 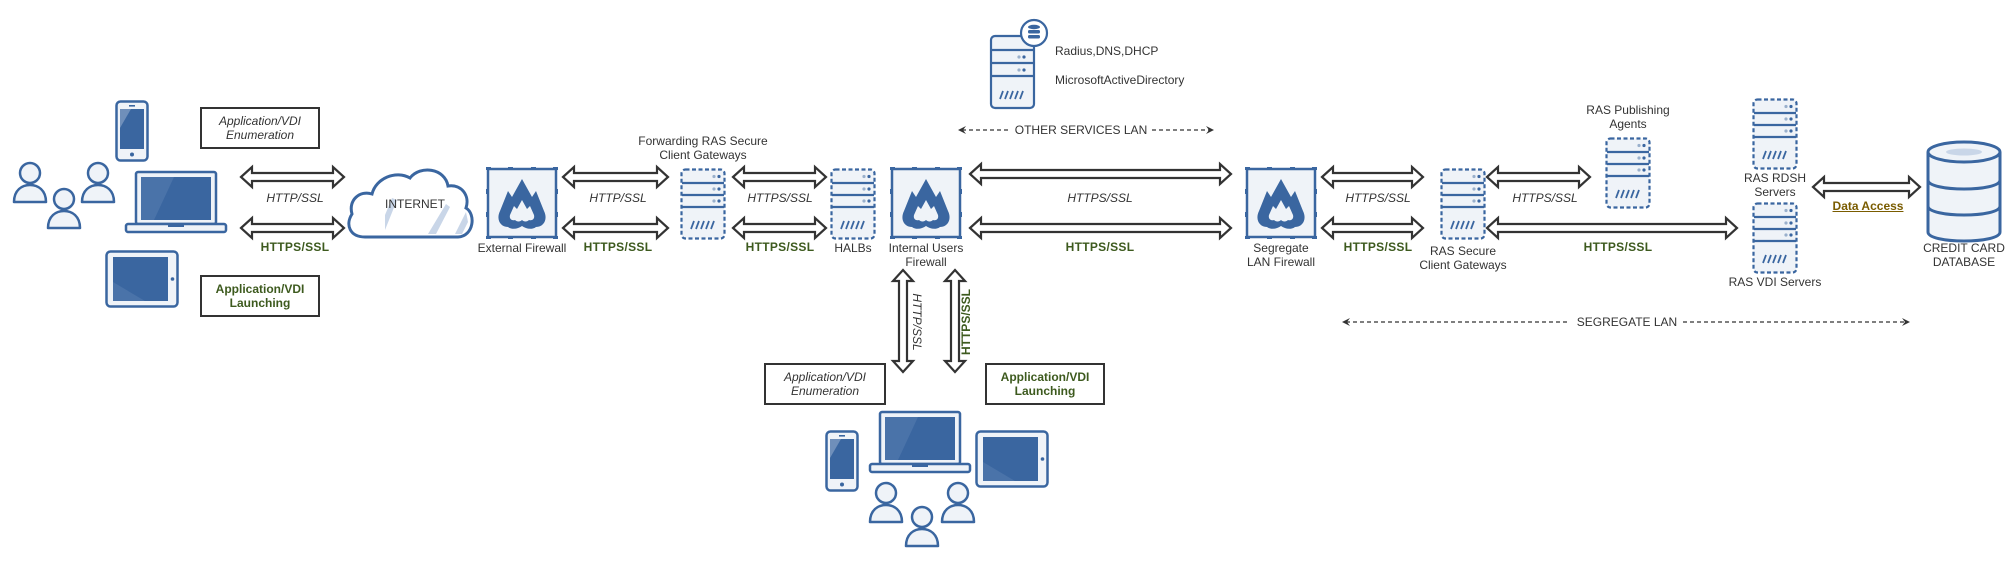 I want to click on link-label-gw-https-top: HTTPS/SSL, so click(x=780, y=198).